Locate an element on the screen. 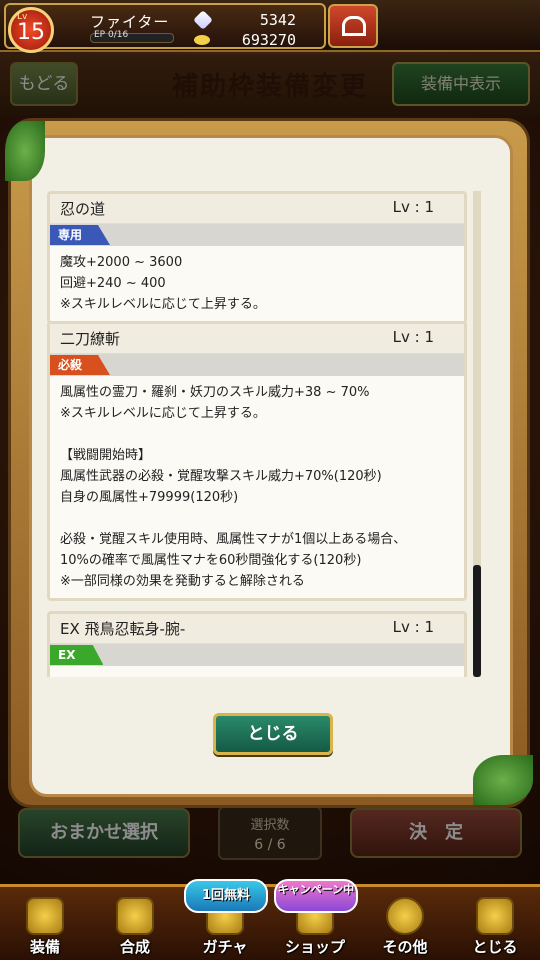 The height and width of the screenshot is (960, 540). skill-description is located at coordinates (257, 671).